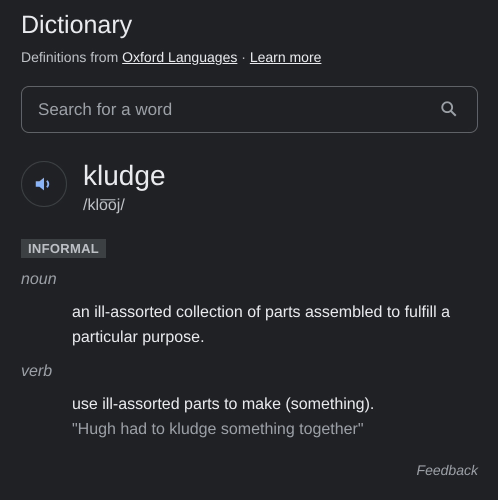 The image size is (498, 500). Describe the element at coordinates (104, 206) in the screenshot. I see `pronunciation: /klo͞oj/` at that location.